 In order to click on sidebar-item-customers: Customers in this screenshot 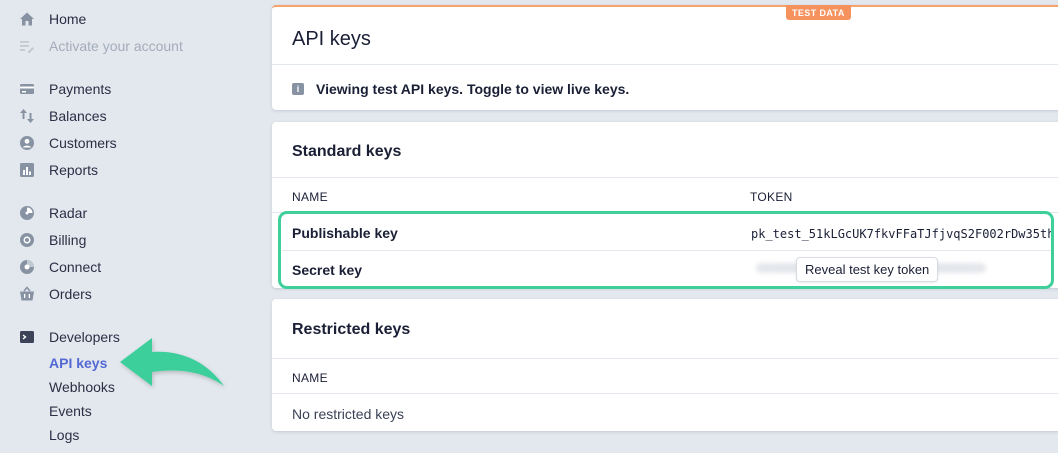, I will do `click(67, 143)`.